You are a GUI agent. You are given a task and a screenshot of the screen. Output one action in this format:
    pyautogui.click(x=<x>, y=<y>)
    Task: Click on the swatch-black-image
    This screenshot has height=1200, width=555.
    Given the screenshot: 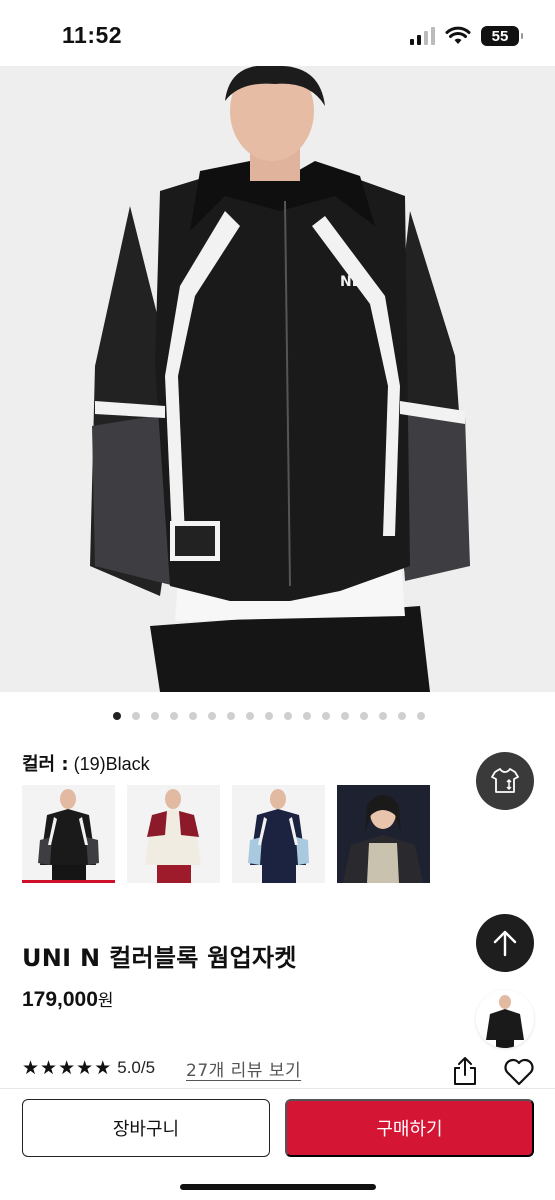 What is the action you would take?
    pyautogui.click(x=68, y=832)
    